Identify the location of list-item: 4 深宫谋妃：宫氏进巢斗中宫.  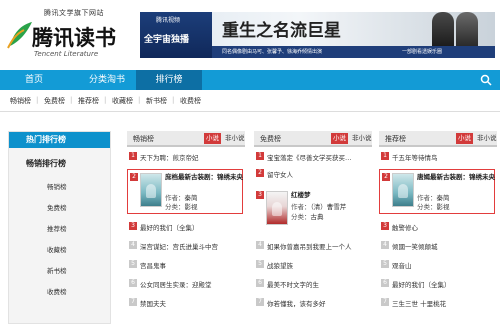
(186, 246).